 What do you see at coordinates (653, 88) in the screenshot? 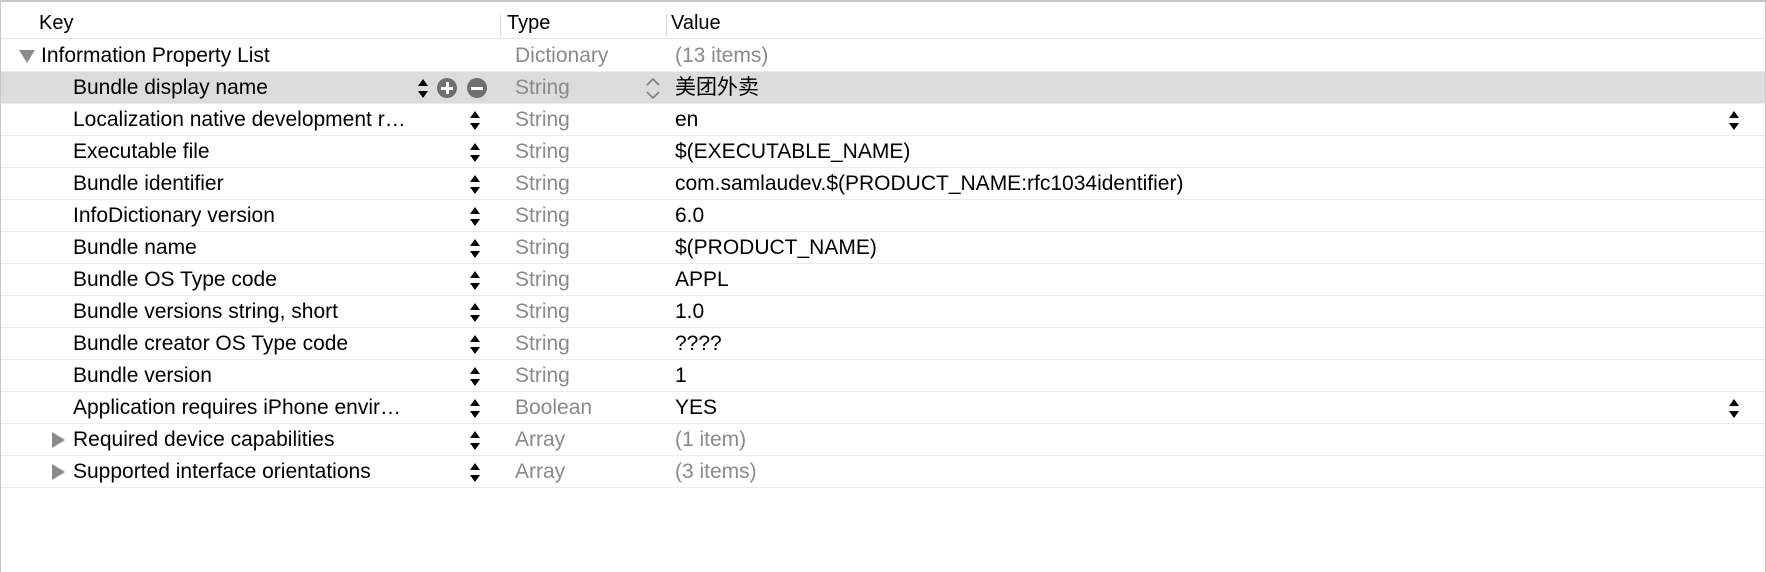
I see `type-popup-chevron-icon` at bounding box center [653, 88].